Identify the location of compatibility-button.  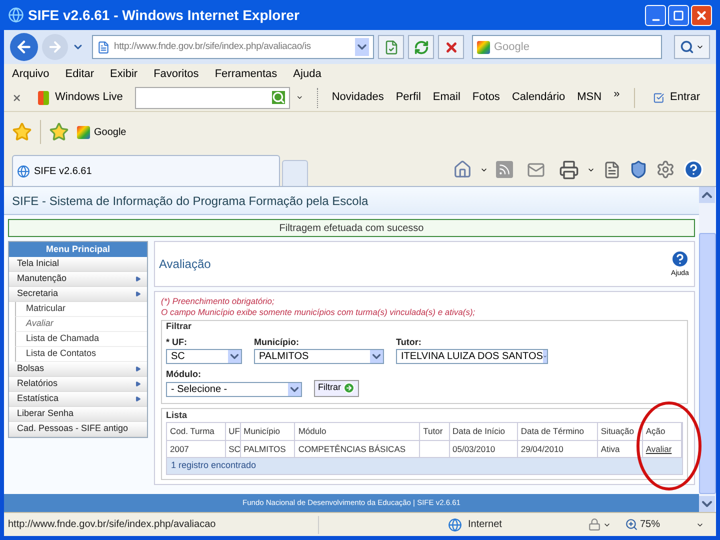
(391, 47).